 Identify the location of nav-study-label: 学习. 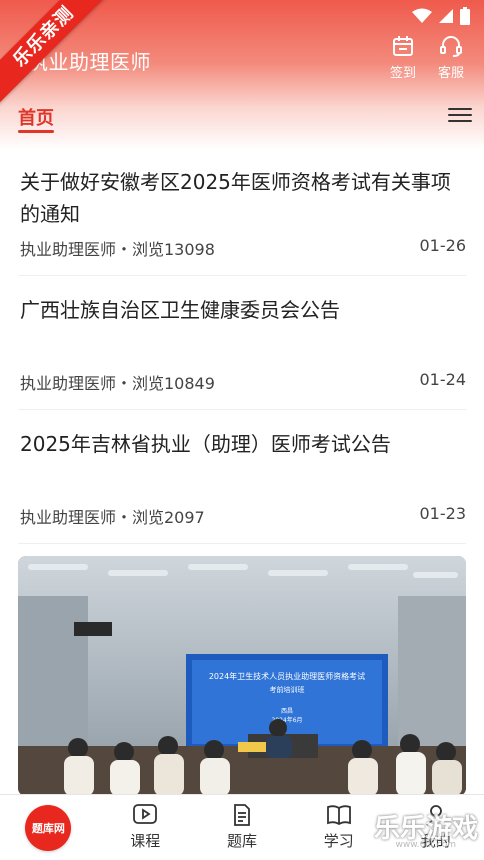
(338, 841).